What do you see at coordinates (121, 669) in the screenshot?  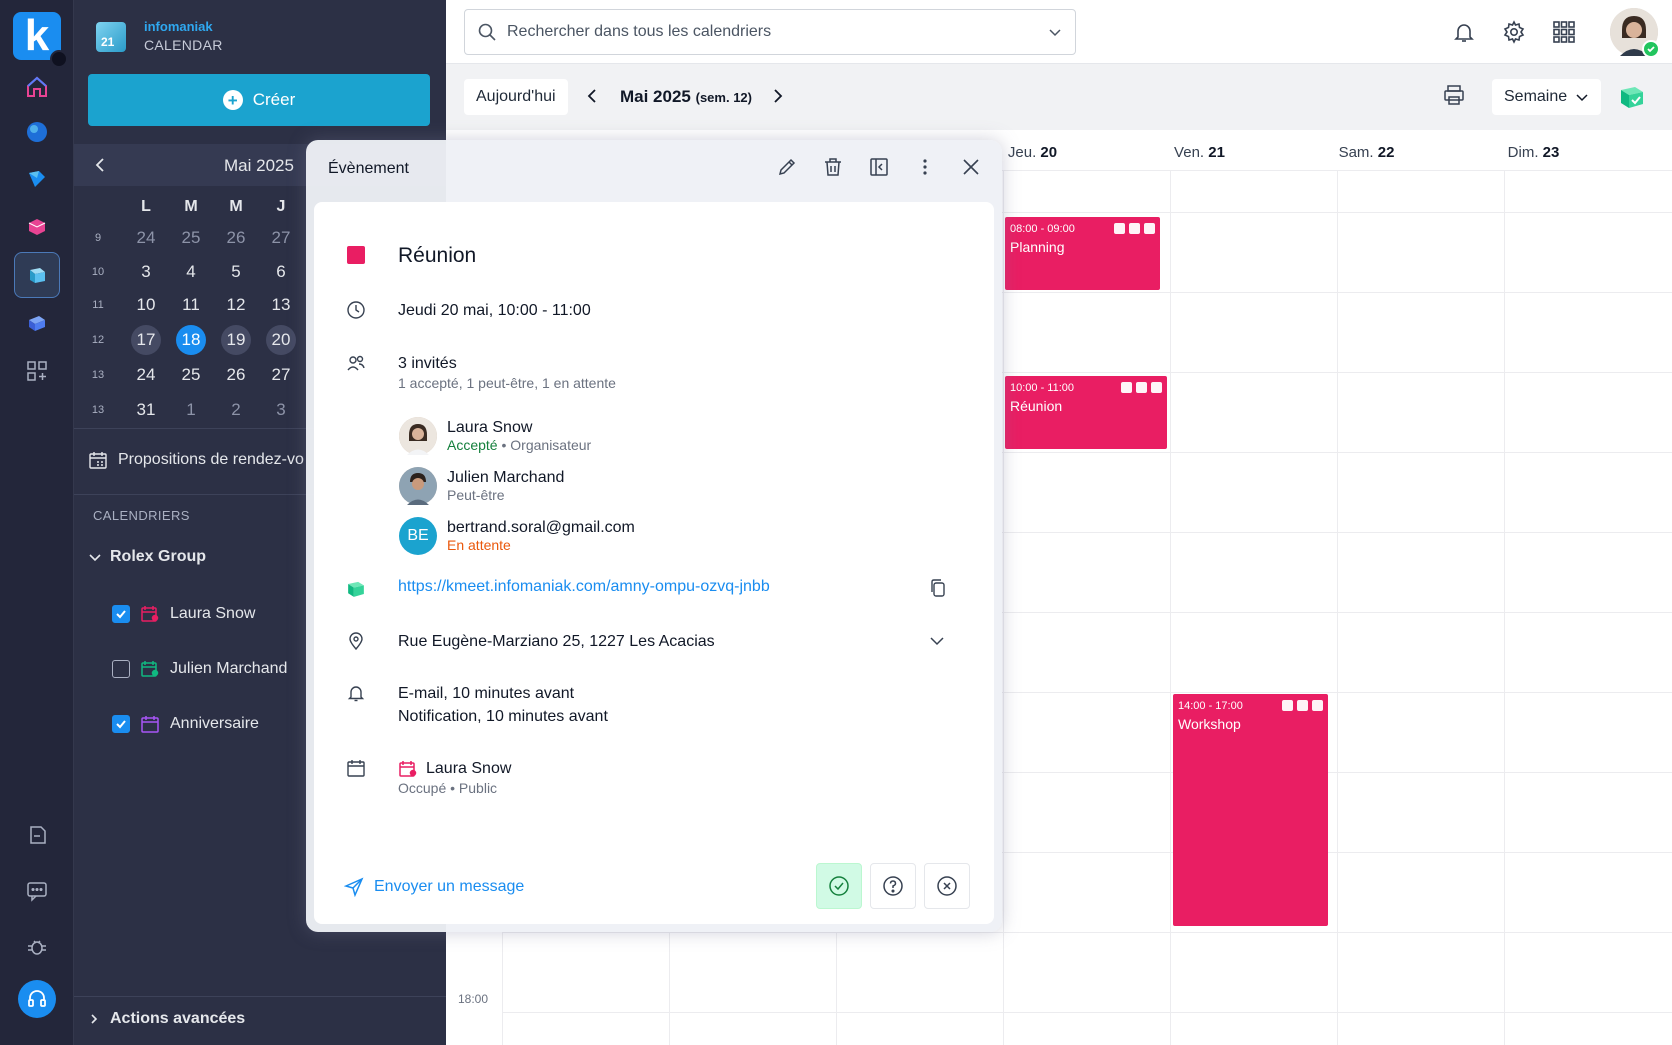 I see `checkbox-unchecked` at bounding box center [121, 669].